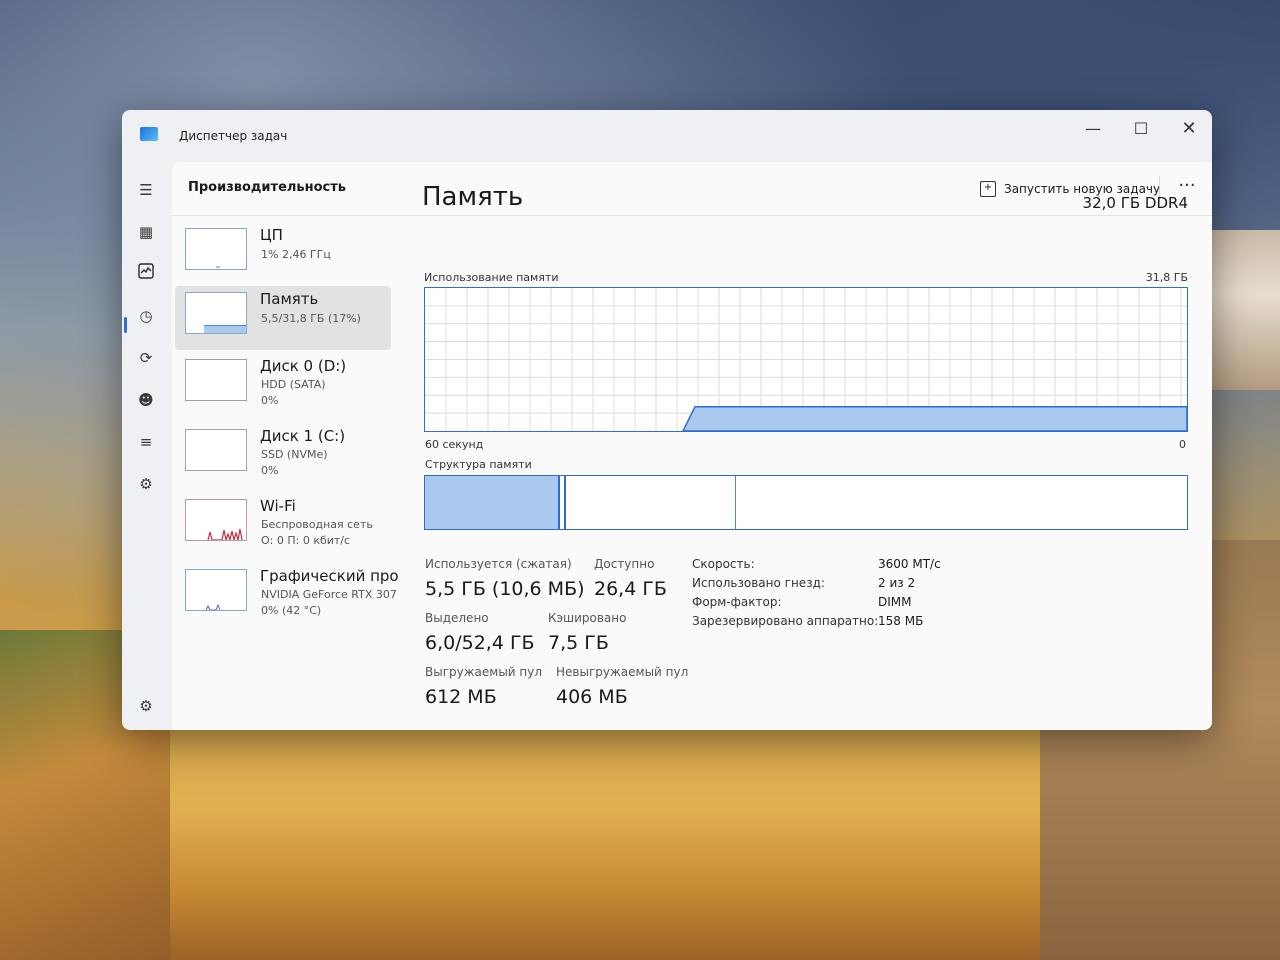 This screenshot has height=960, width=1280. What do you see at coordinates (1182, 444) in the screenshot?
I see `x-axis-end-label: 0` at bounding box center [1182, 444].